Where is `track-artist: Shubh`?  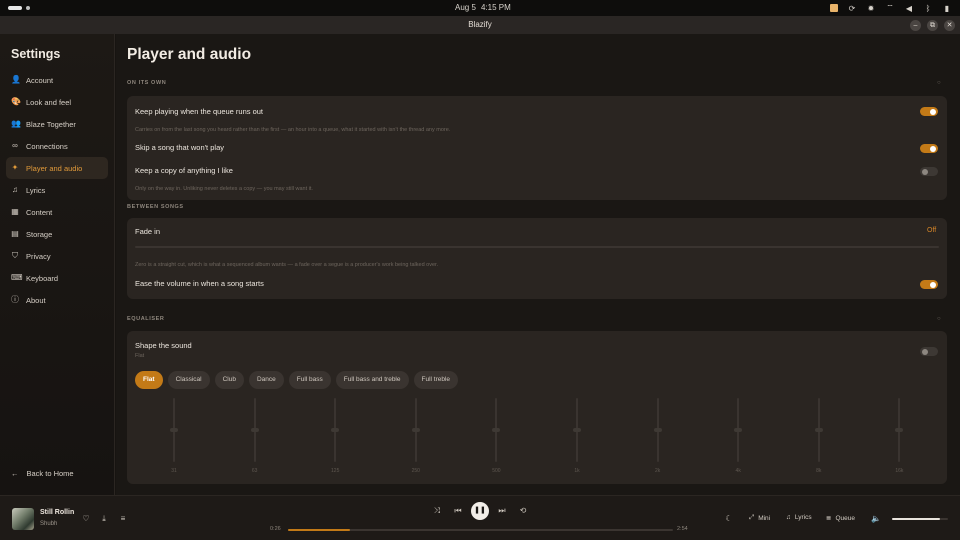
track-artist: Shubh is located at coordinates (48, 524).